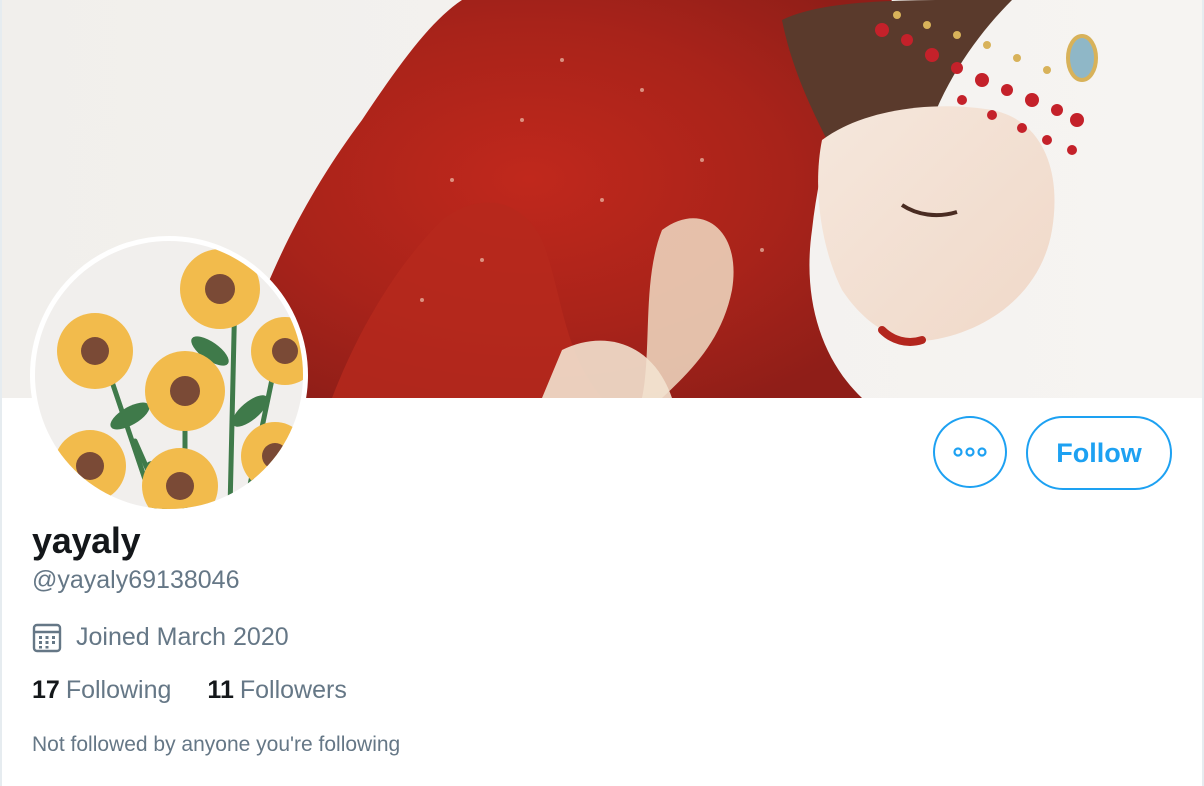  Describe the element at coordinates (182, 636) in the screenshot. I see `join-date-text: Joined March 2020` at that location.